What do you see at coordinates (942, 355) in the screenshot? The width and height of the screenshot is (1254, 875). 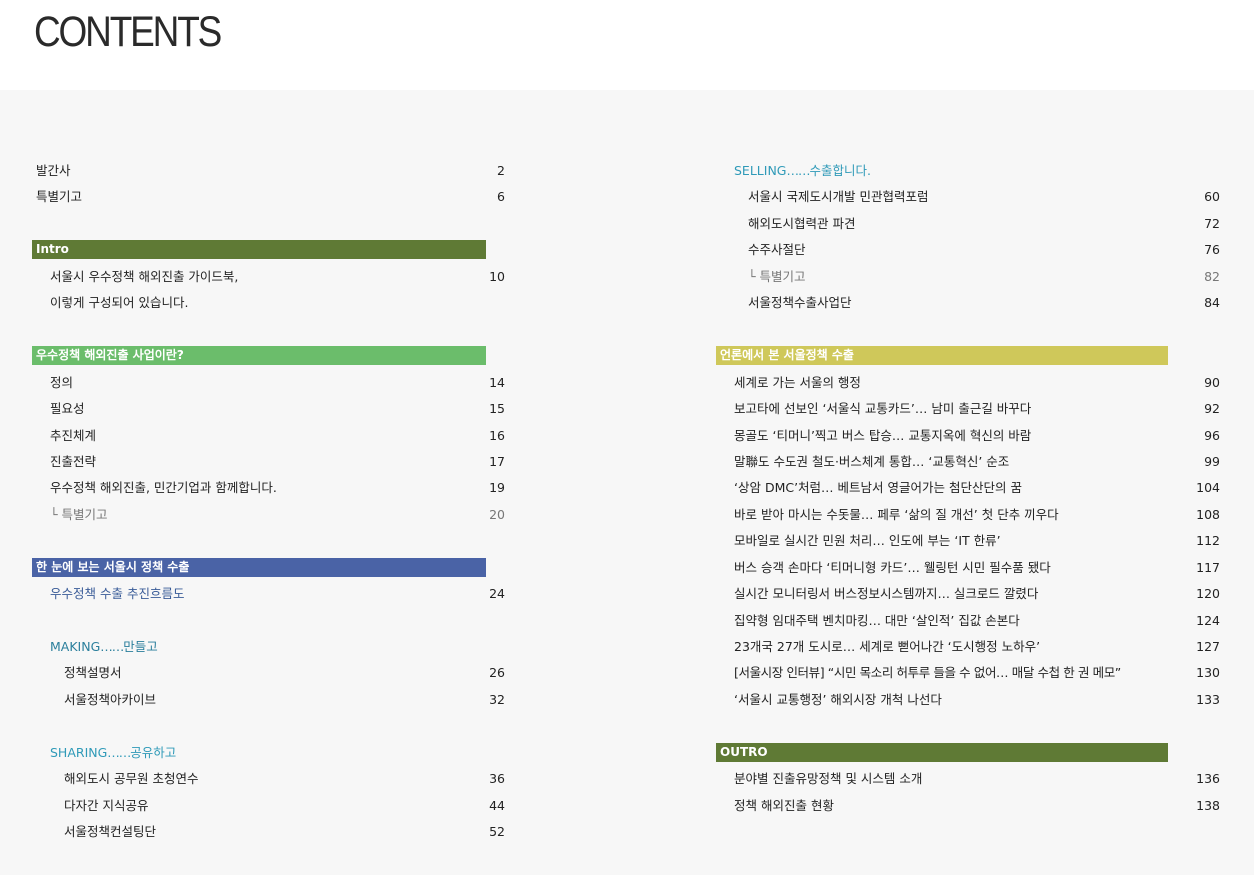 I see `section-bar-media: 언론에서 본 서울정책 수출` at bounding box center [942, 355].